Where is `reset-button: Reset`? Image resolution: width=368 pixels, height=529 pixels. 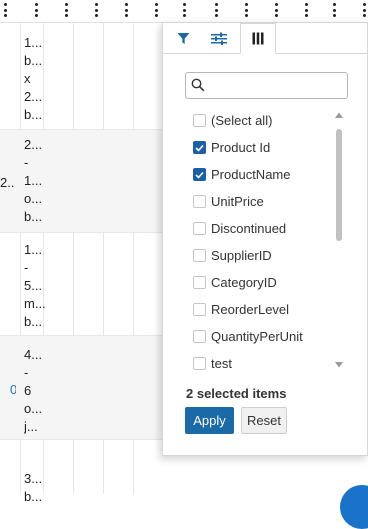 reset-button: Reset is located at coordinates (264, 420).